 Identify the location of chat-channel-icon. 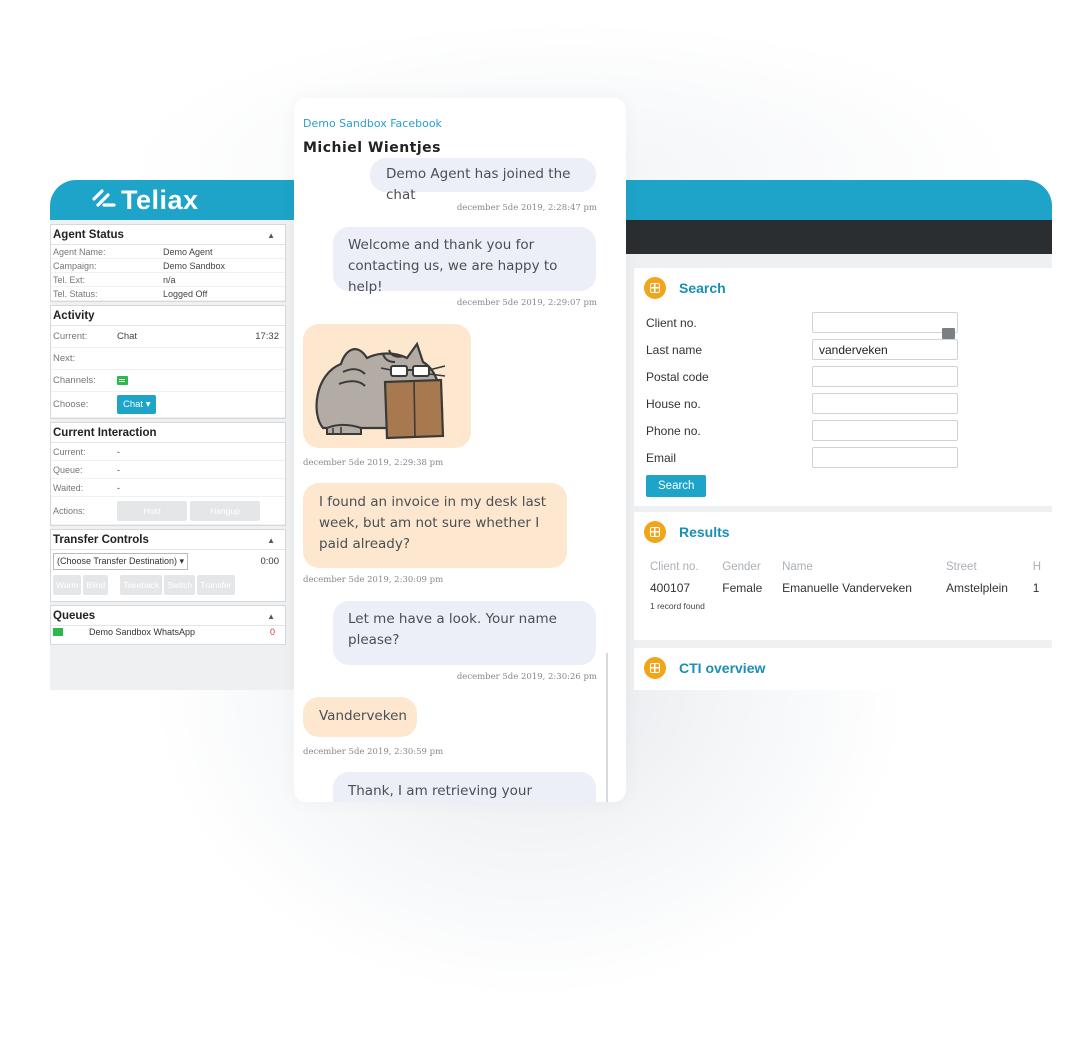
(122, 380).